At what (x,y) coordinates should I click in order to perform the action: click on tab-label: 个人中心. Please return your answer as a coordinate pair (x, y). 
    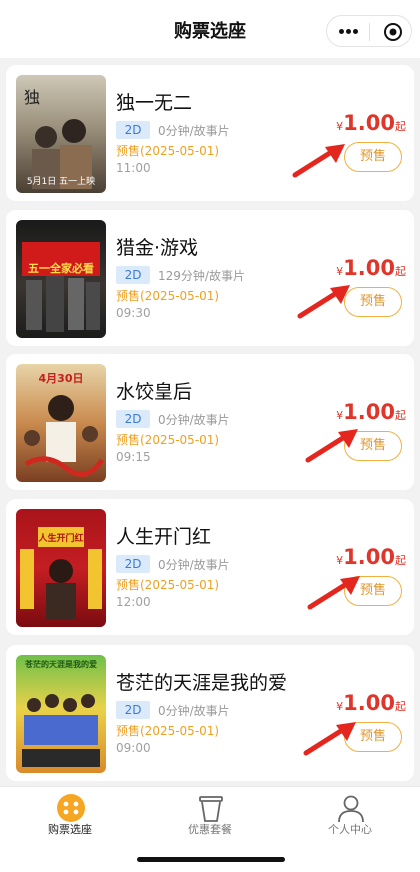
    Looking at the image, I should click on (350, 829).